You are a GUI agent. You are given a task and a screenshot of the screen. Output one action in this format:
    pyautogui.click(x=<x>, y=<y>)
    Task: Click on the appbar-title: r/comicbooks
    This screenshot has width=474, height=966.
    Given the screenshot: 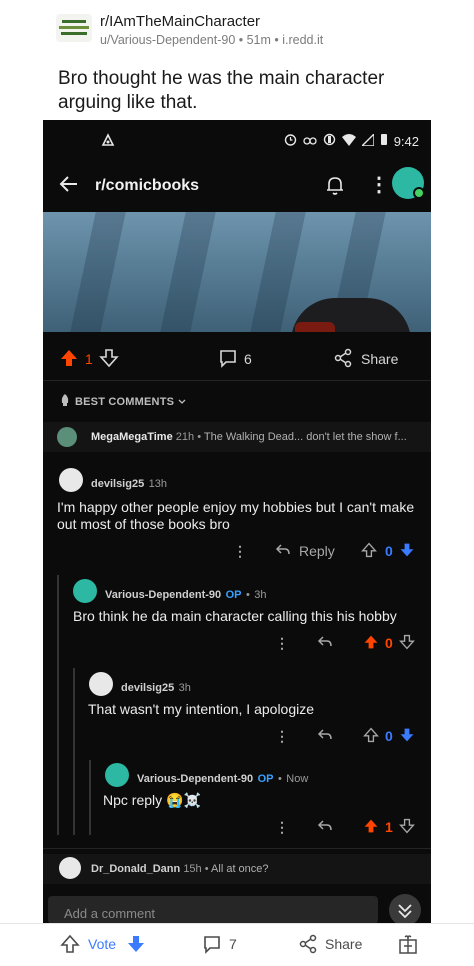 What is the action you would take?
    pyautogui.click(x=147, y=186)
    